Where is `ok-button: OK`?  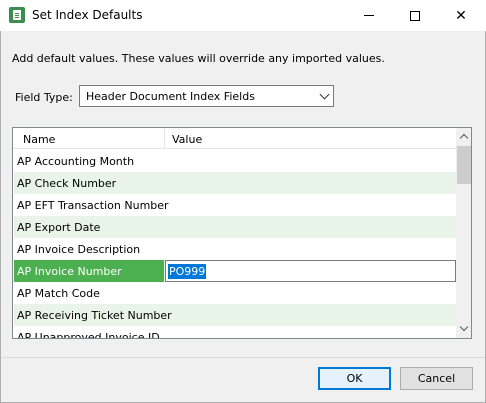
ok-button: OK is located at coordinates (354, 378).